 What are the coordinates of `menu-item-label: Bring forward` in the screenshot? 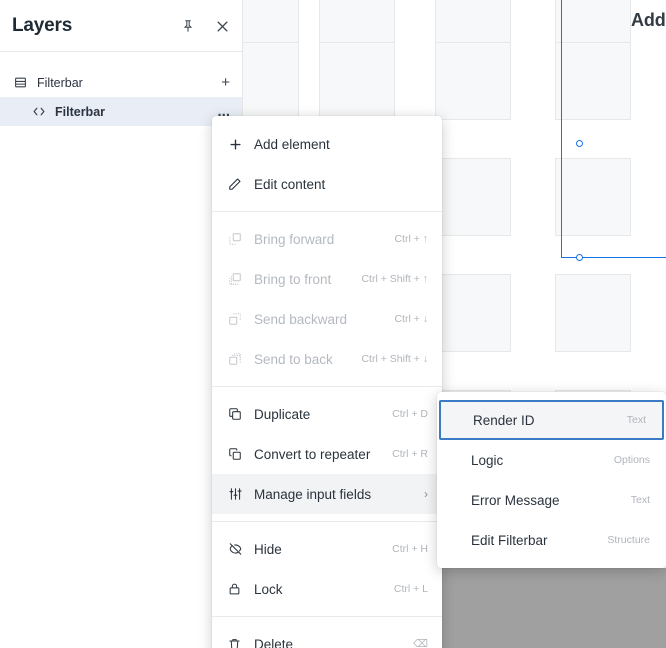 It's located at (294, 239).